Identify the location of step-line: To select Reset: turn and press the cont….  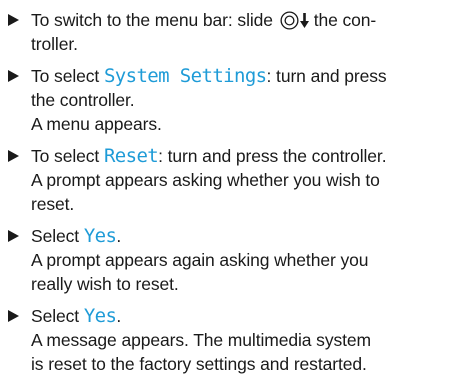
(245, 156).